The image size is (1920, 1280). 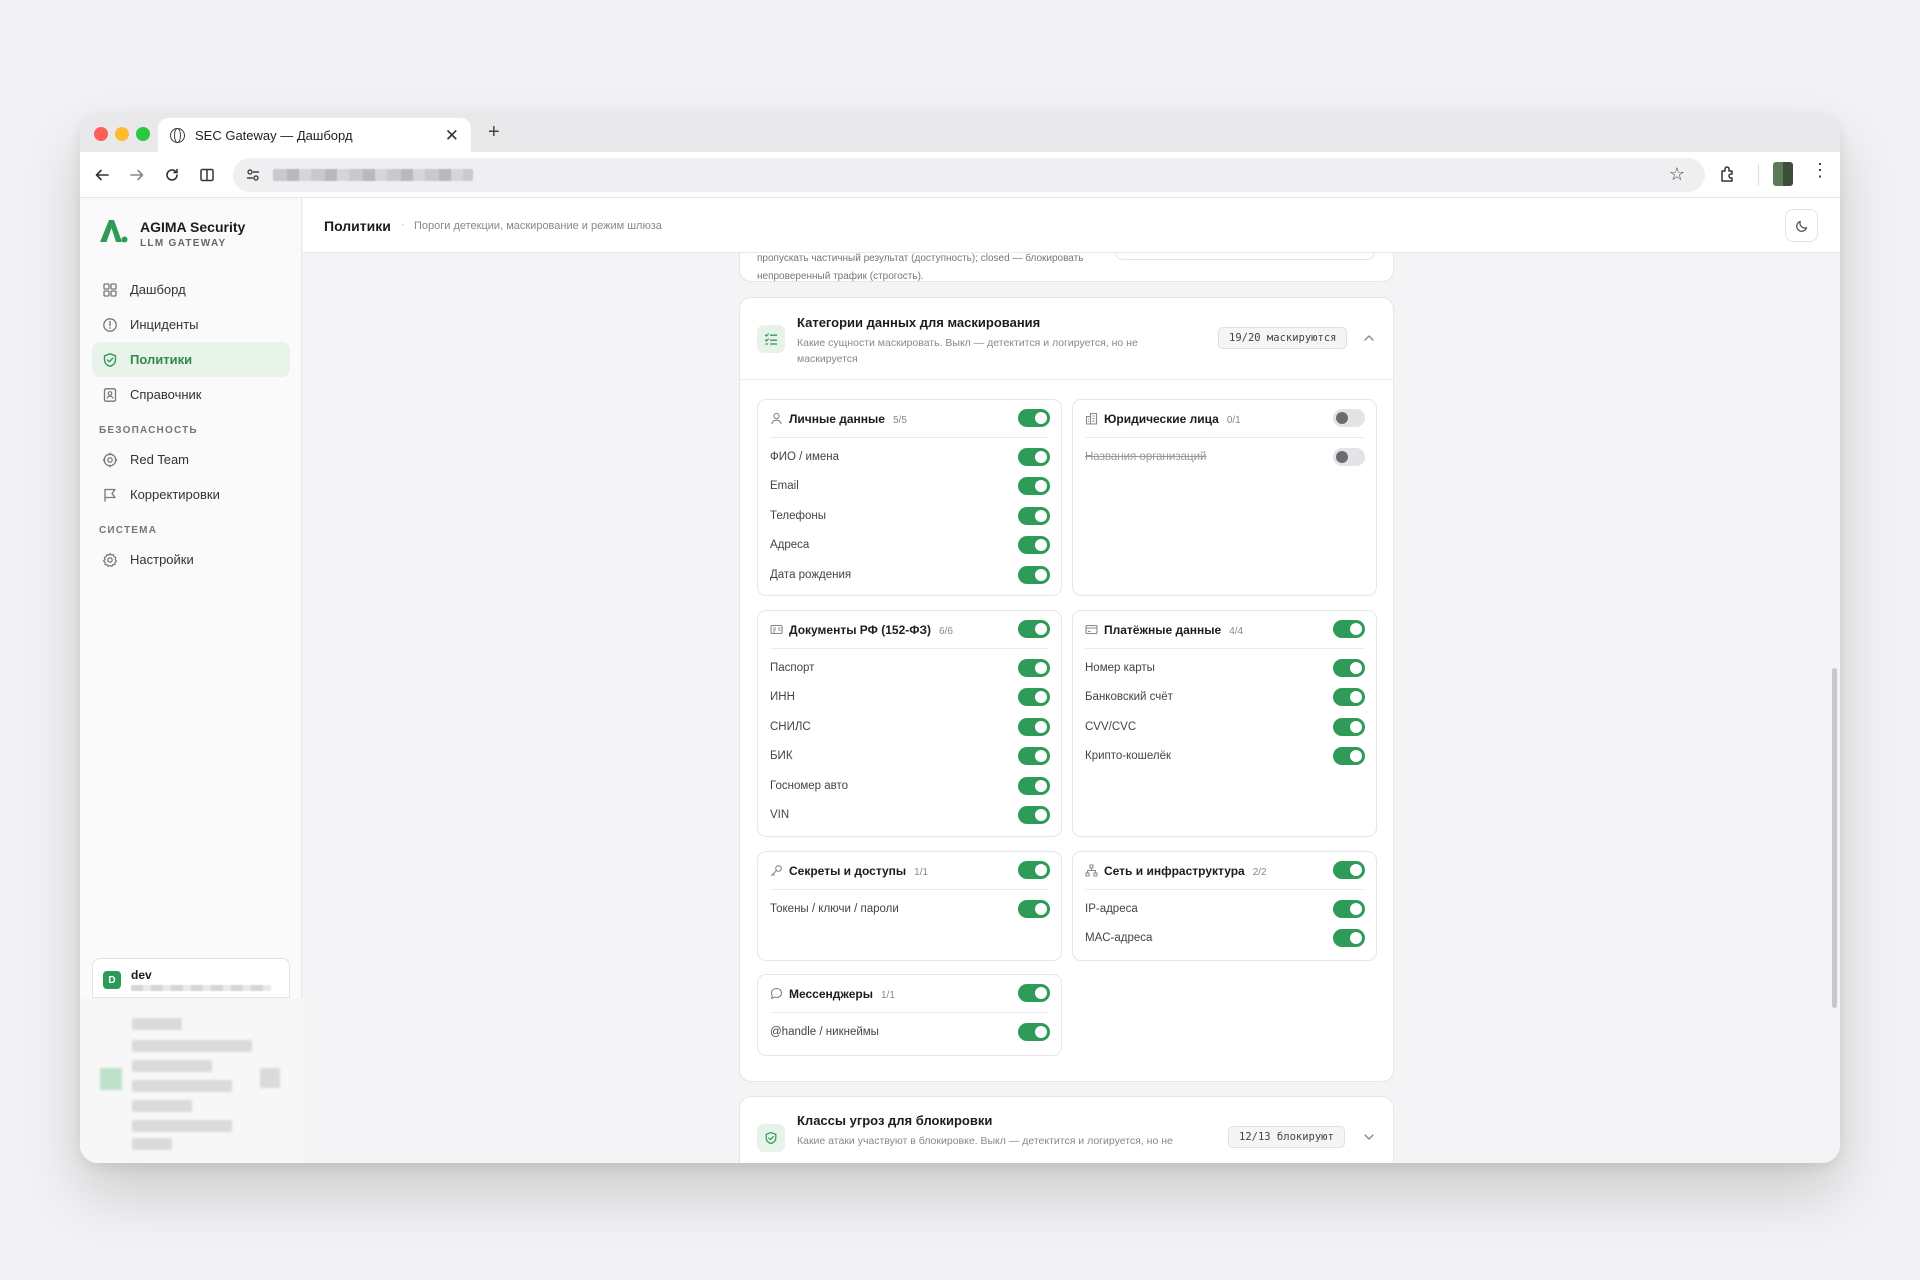 I want to click on arrow-left-icon, so click(x=102, y=175).